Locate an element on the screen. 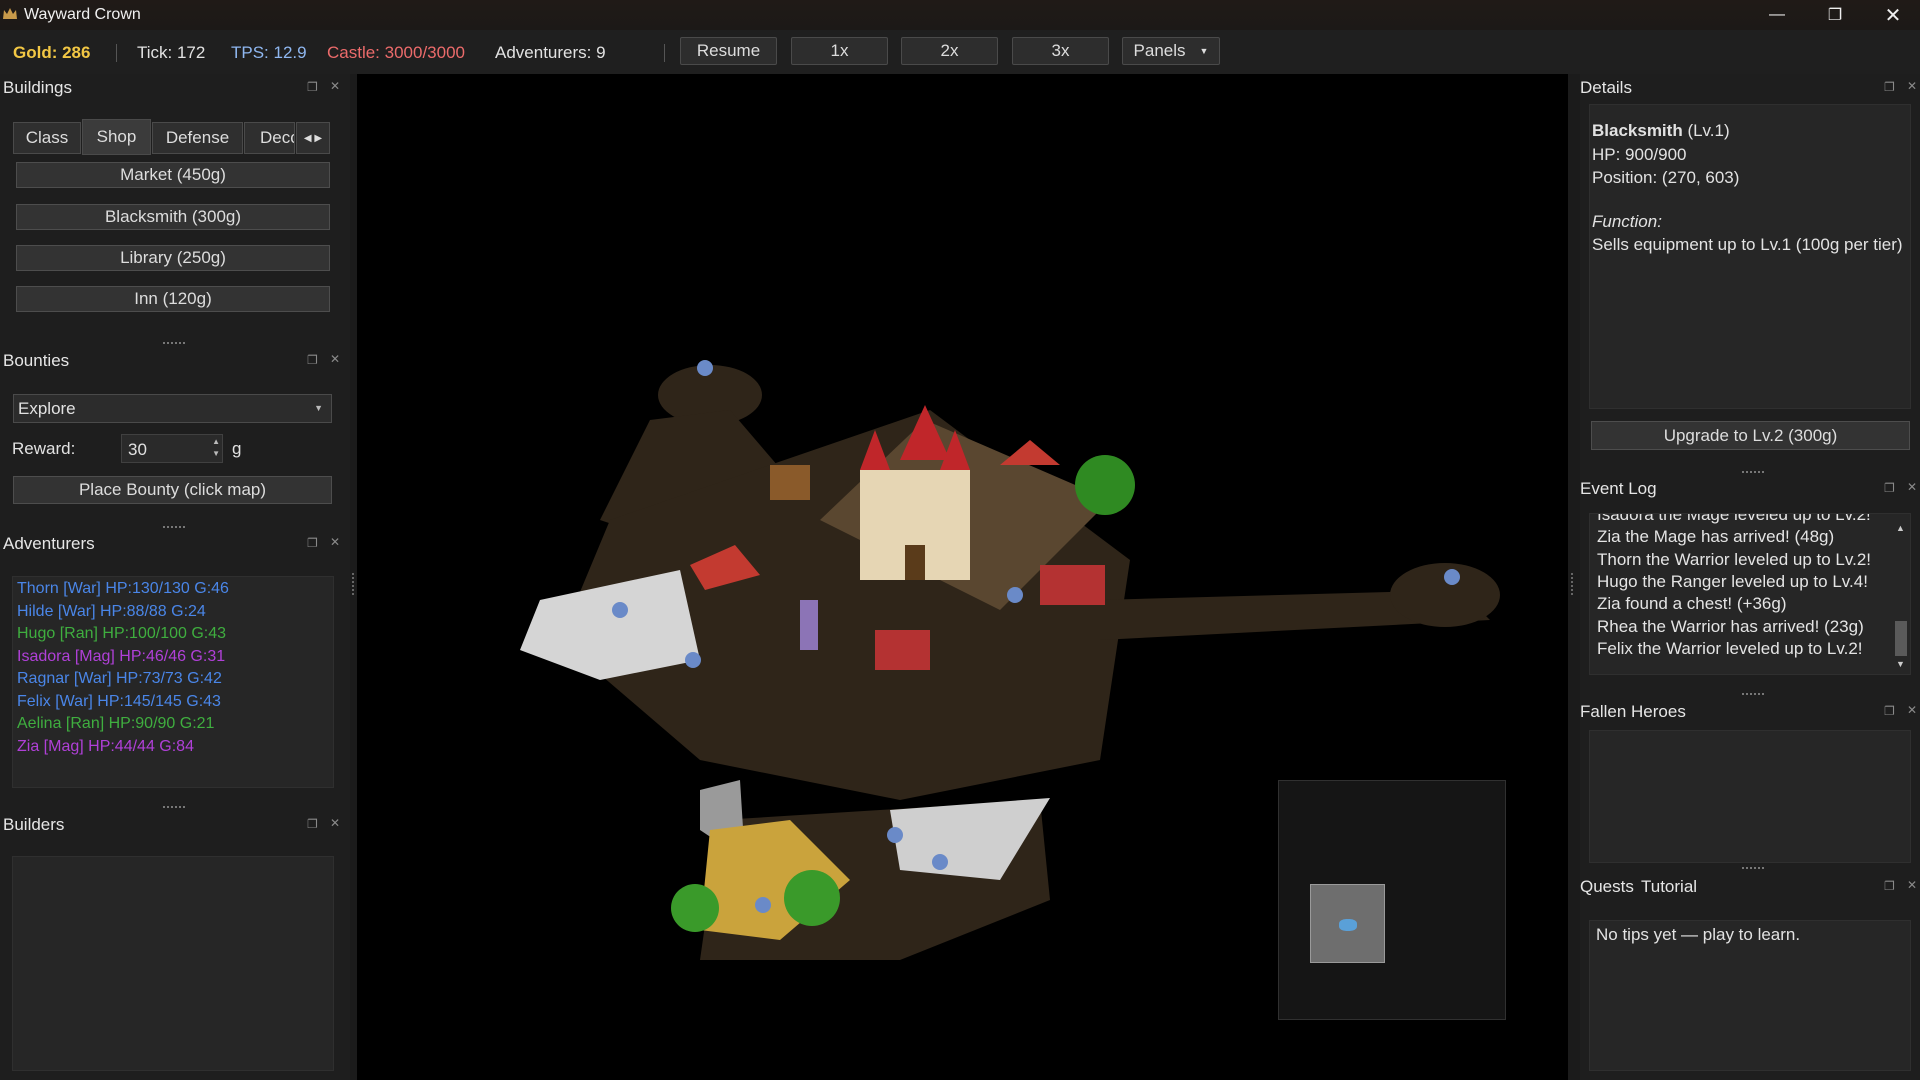  adventurer-row: Hugo [Ran] HP:100/100 G:43 is located at coordinates (121, 634).